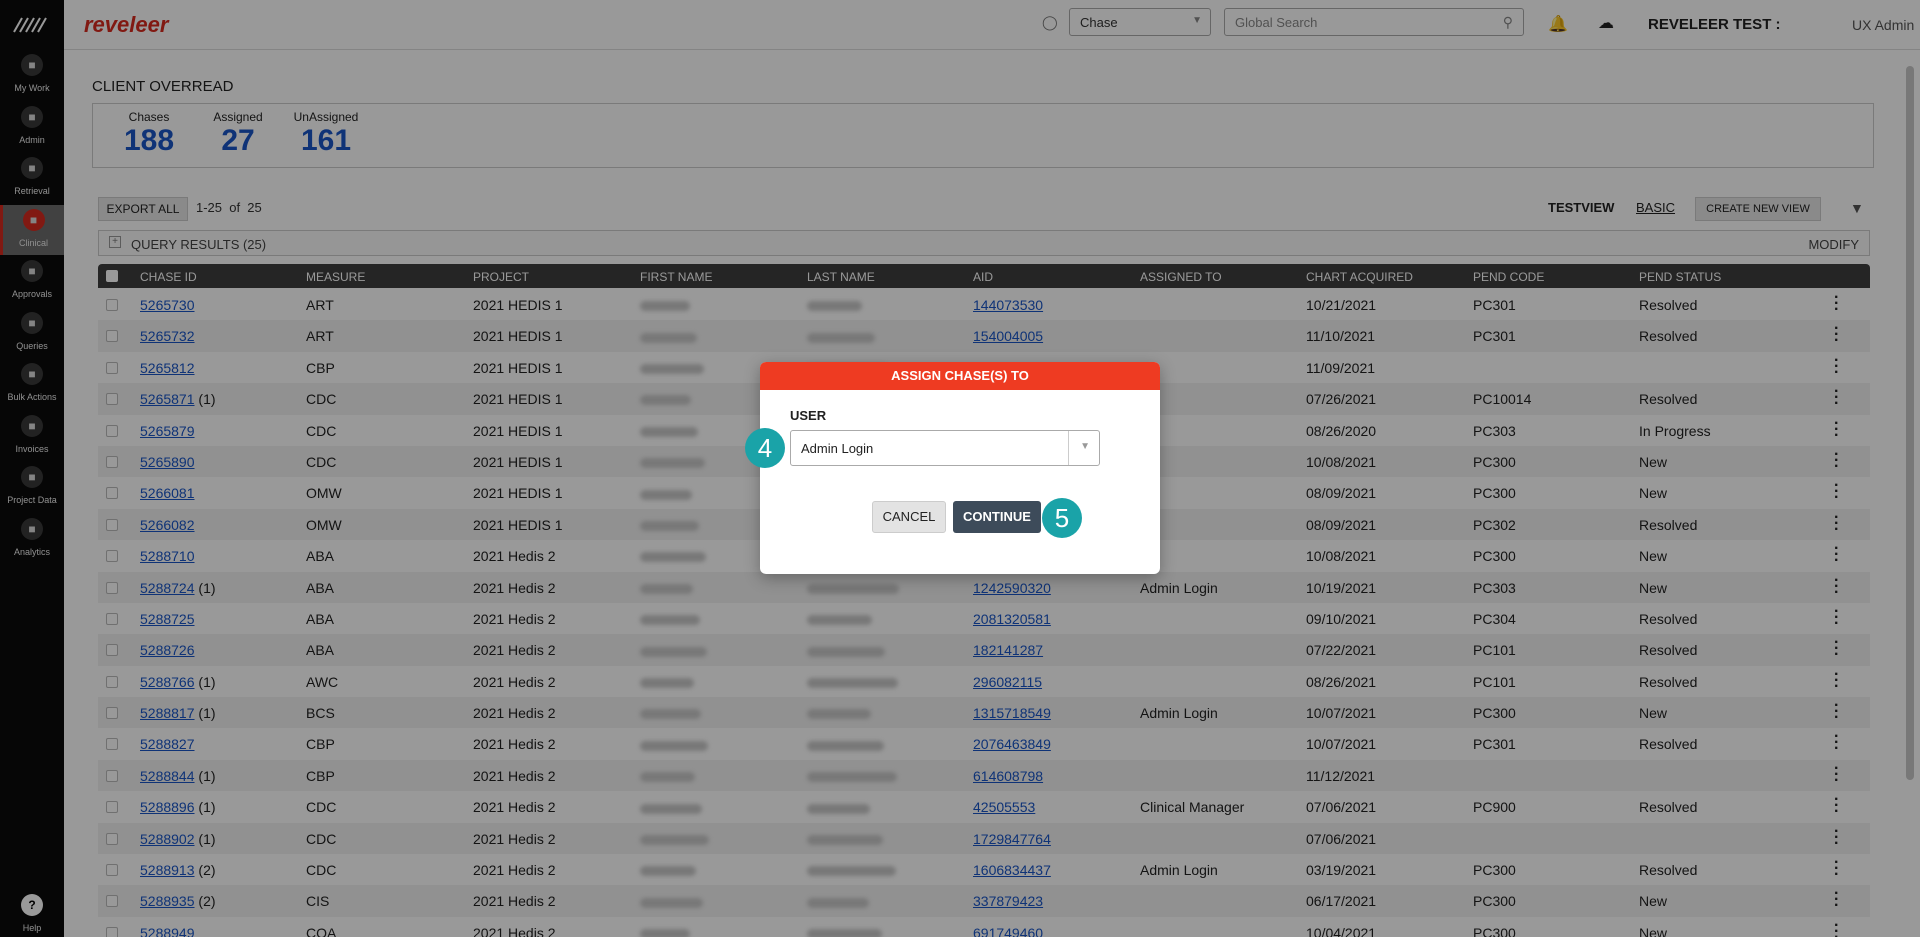  I want to click on modal-title: ASSIGN CHASE(S) TO, so click(960, 376).